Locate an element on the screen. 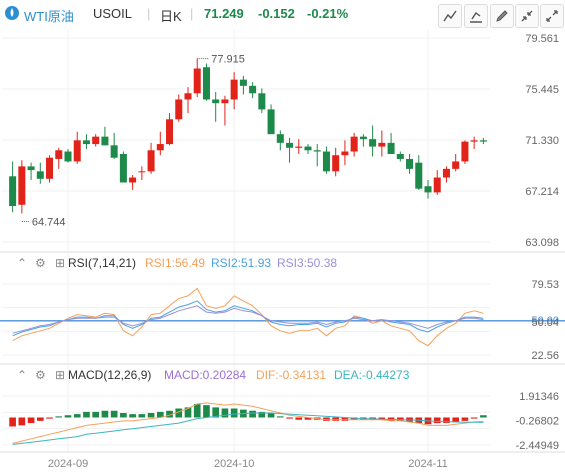 The image size is (565, 474). macd-series is located at coordinates (248, 423).